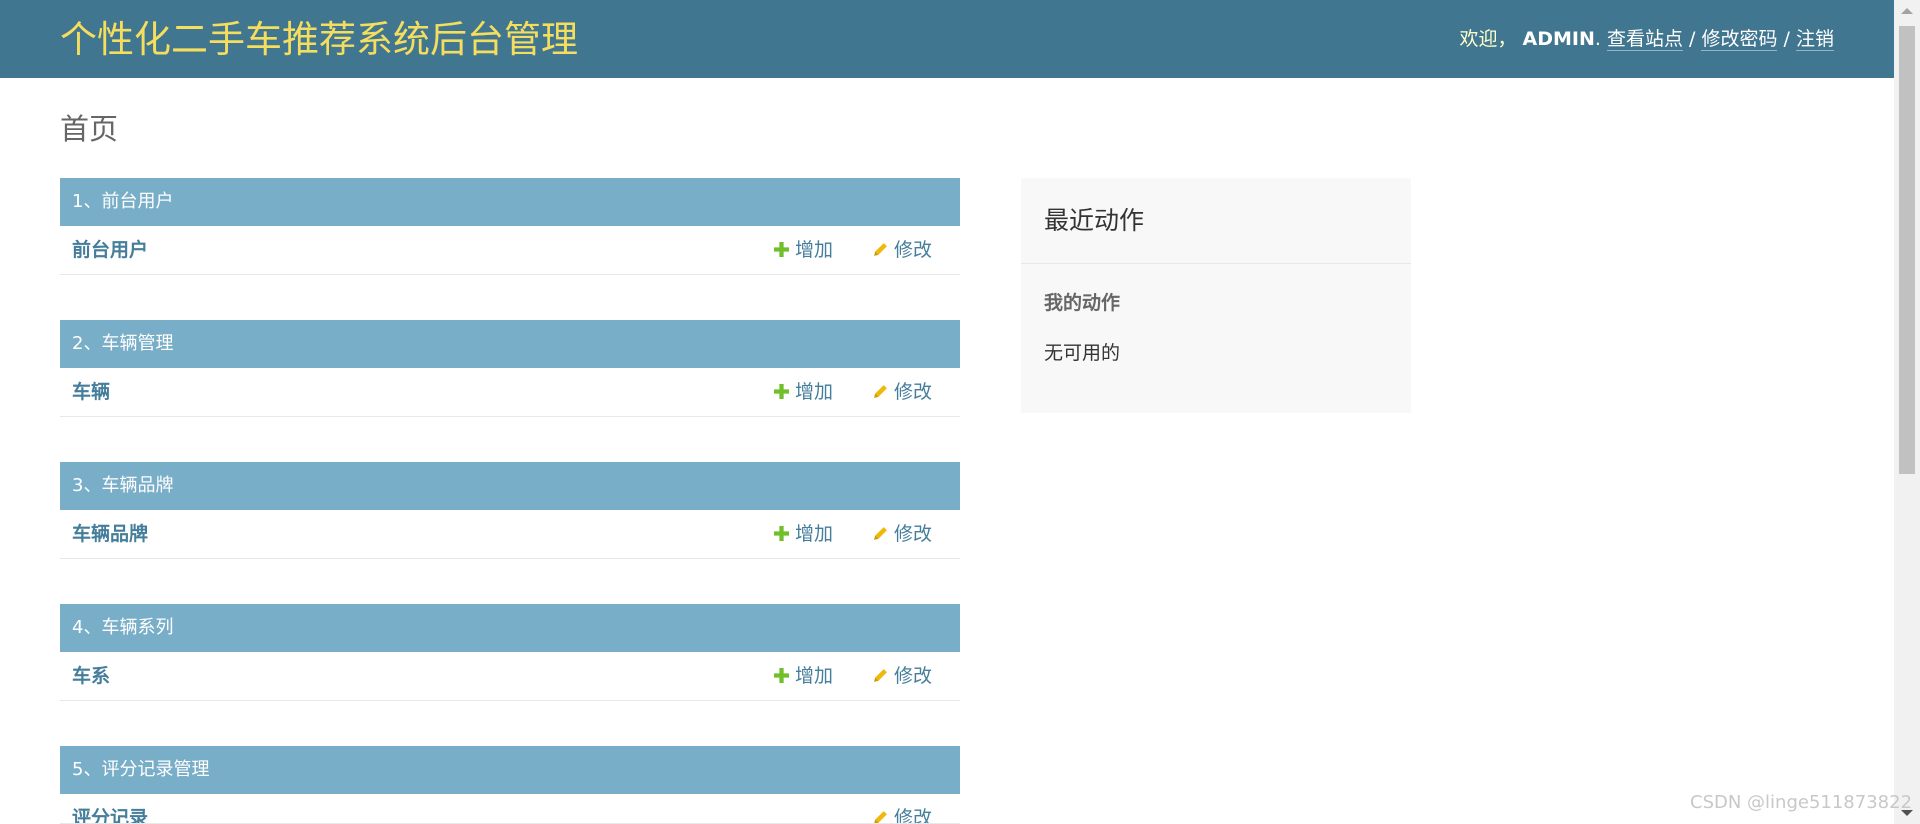 This screenshot has height=824, width=1920. I want to click on module-caption: 1、前台用户, so click(510, 202).